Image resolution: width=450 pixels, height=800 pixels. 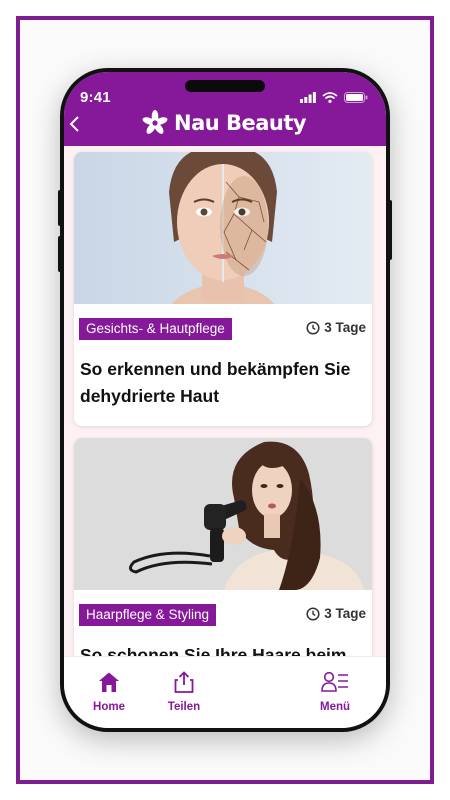 What do you see at coordinates (222, 615) in the screenshot?
I see `article-meta: Haarpflege & Styling 3 Tage` at bounding box center [222, 615].